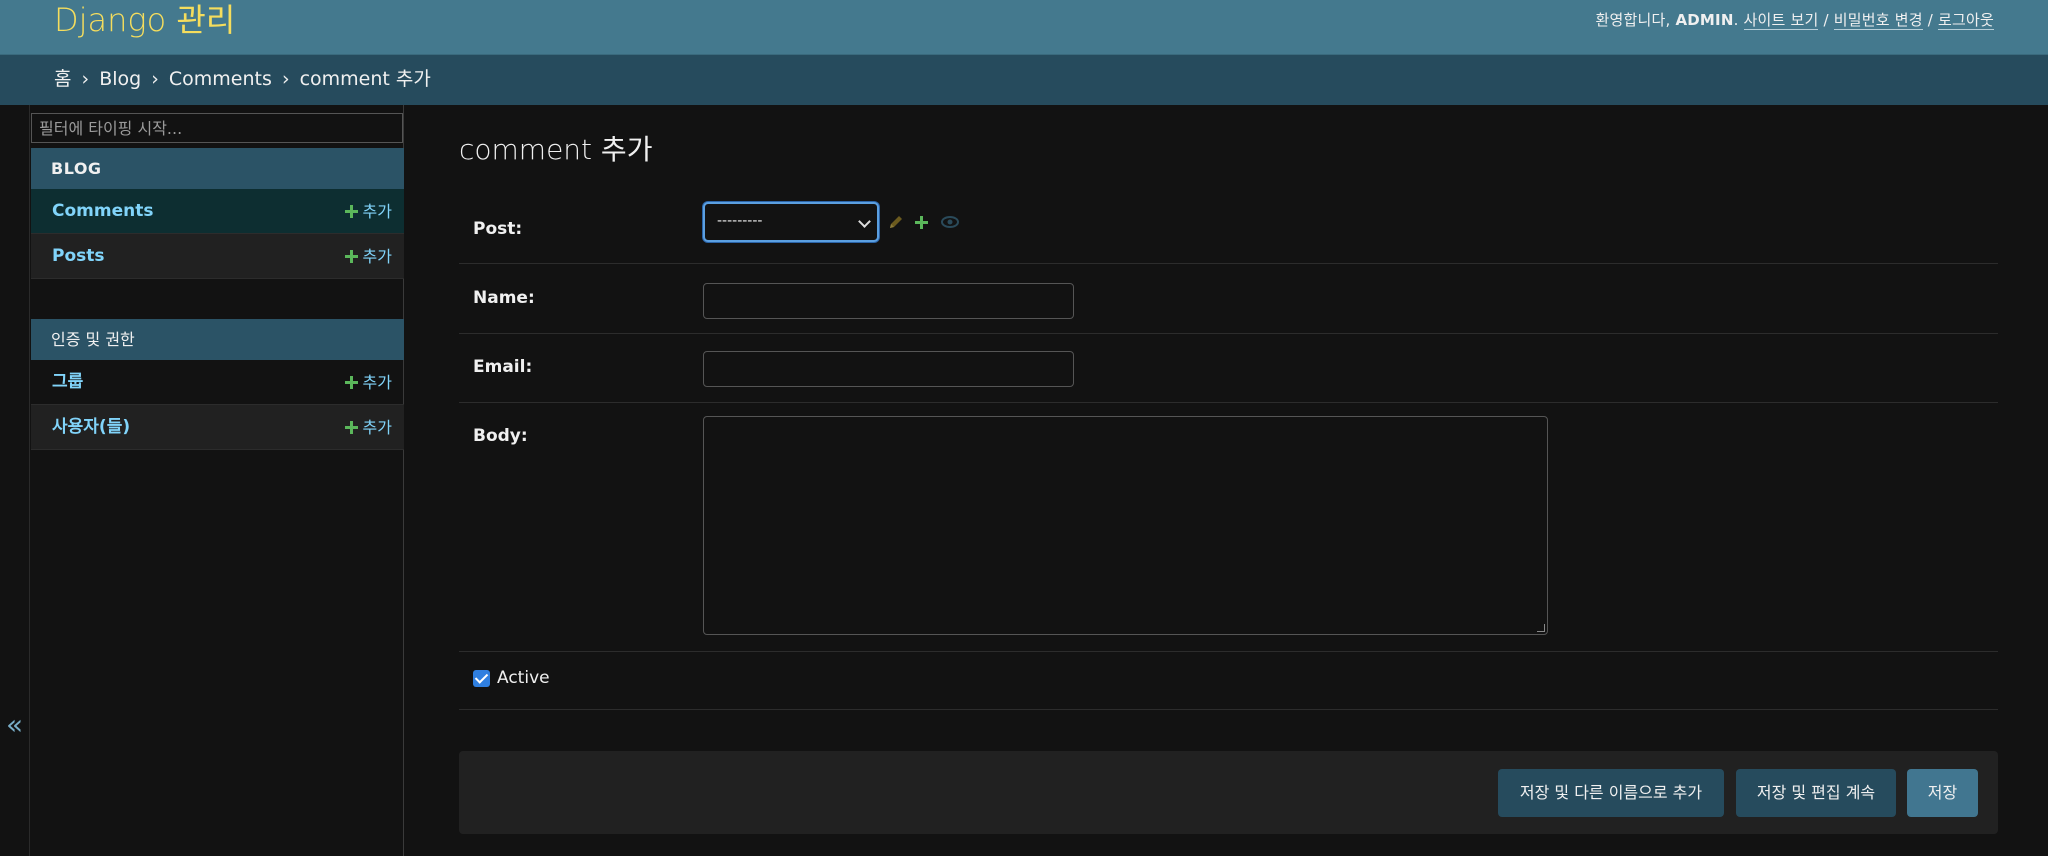  What do you see at coordinates (740, 221) in the screenshot?
I see `post-select-value: ---------` at bounding box center [740, 221].